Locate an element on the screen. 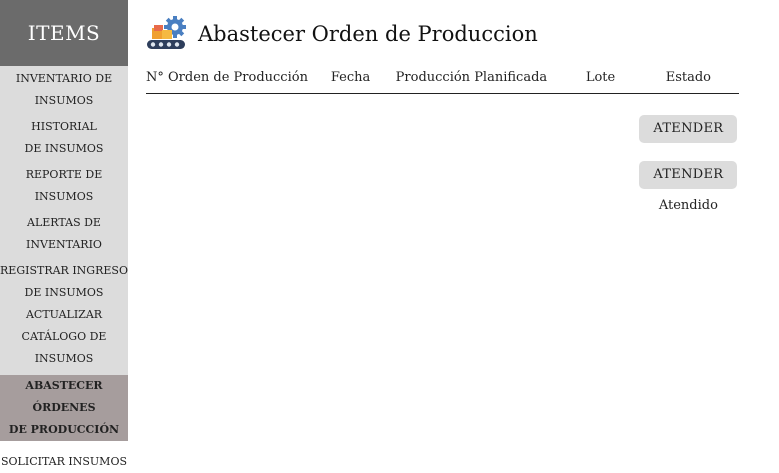 The height and width of the screenshot is (473, 779). column-header-fecha: Fecha is located at coordinates (350, 80).